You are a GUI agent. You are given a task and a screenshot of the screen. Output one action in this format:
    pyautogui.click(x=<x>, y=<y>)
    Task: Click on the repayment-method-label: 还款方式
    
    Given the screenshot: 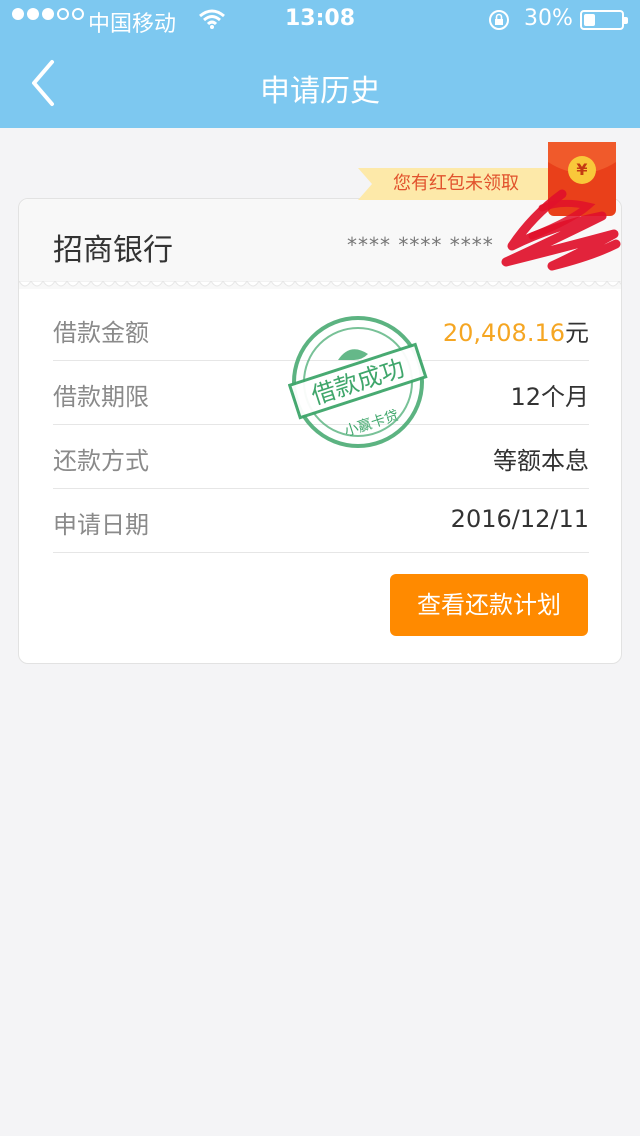 What is the action you would take?
    pyautogui.click(x=101, y=461)
    